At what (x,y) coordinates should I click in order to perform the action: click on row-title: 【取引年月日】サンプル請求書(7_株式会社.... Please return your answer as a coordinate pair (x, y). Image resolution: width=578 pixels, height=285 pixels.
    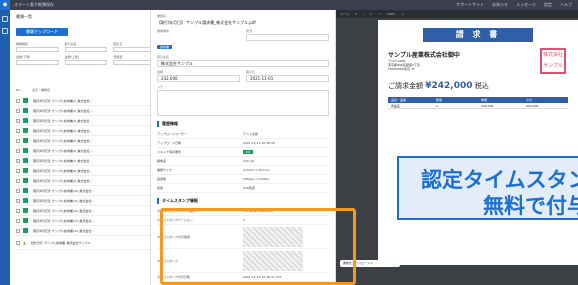
    Looking at the image, I should click on (61, 161).